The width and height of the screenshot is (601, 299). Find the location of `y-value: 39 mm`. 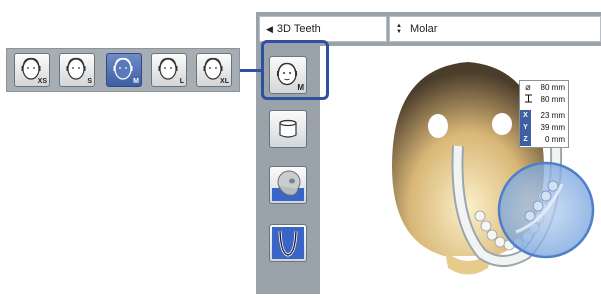

y-value: 39 mm is located at coordinates (552, 127).